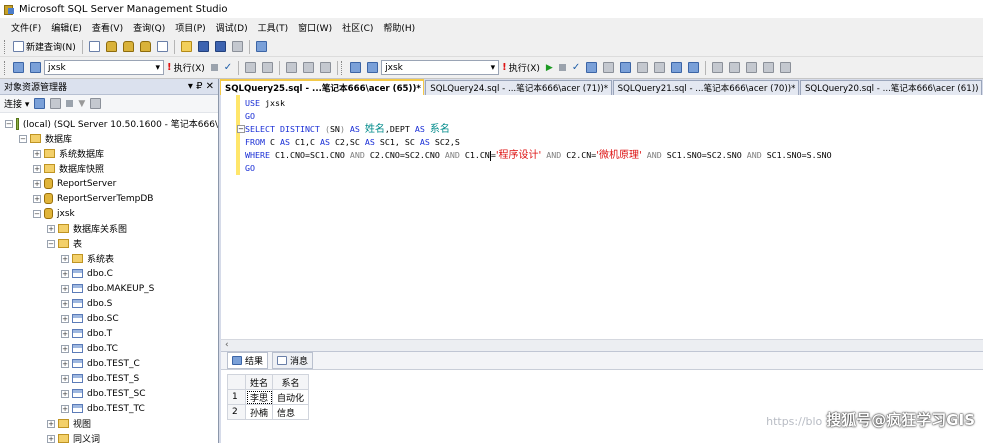  I want to click on debug-button: ▶, so click(549, 68).